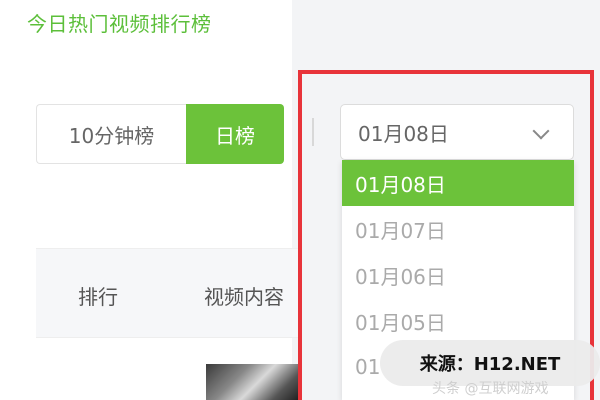  I want to click on date-select-value: 01月08日, so click(403, 133).